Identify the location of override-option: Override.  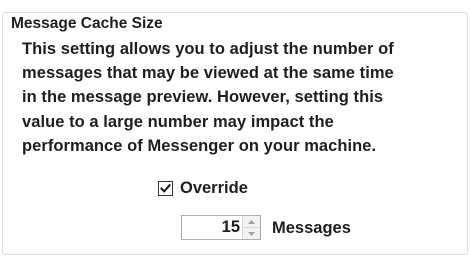
(203, 188).